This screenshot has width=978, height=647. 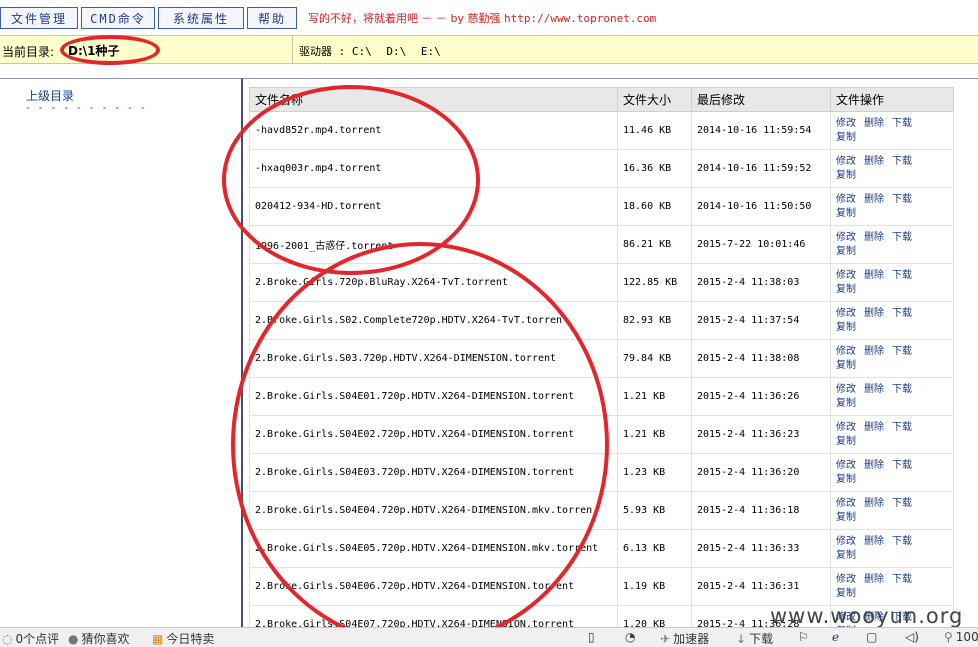 I want to click on flag-icon: ⚐, so click(x=803, y=637).